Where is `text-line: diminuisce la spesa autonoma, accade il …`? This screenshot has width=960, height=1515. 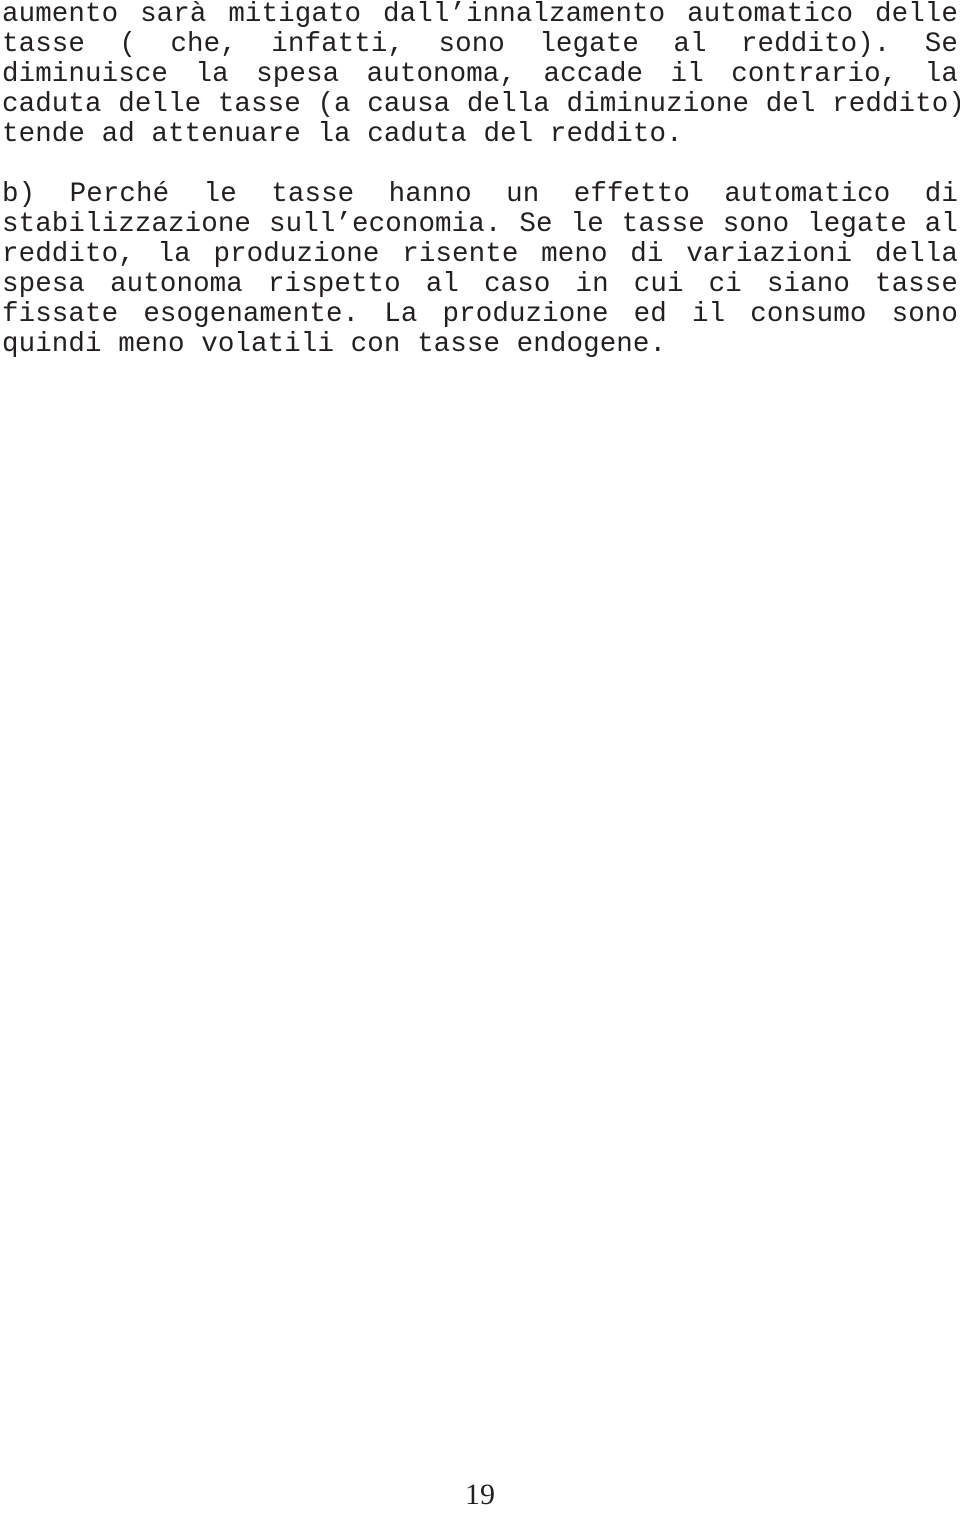 text-line: diminuisce la spesa autonoma, accade il … is located at coordinates (480, 74).